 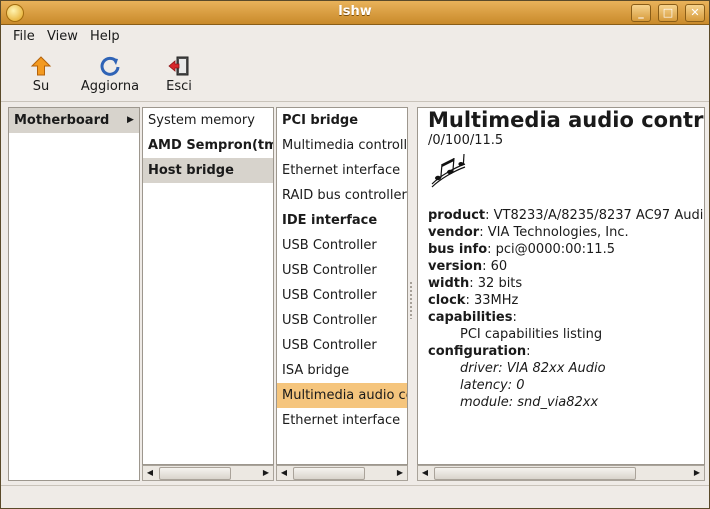 I want to click on field-label: clock, so click(x=447, y=300).